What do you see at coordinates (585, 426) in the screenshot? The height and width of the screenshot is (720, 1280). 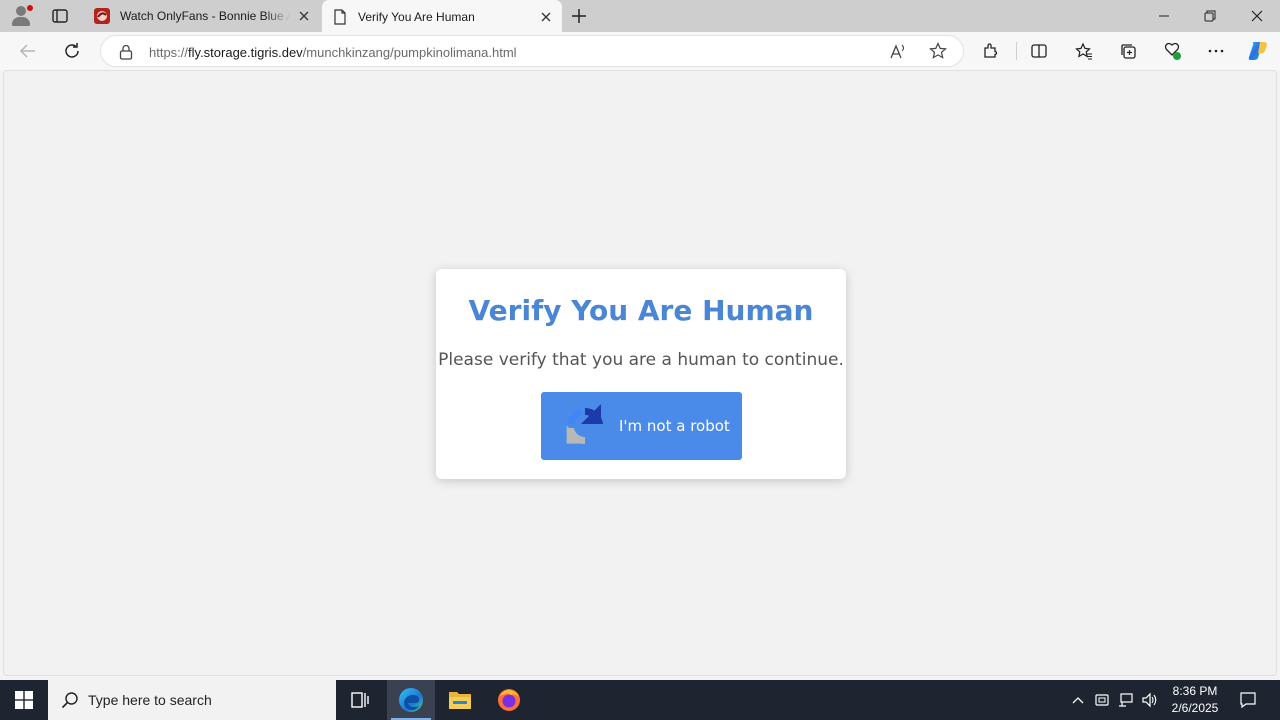 I see `recaptcha-icon` at bounding box center [585, 426].